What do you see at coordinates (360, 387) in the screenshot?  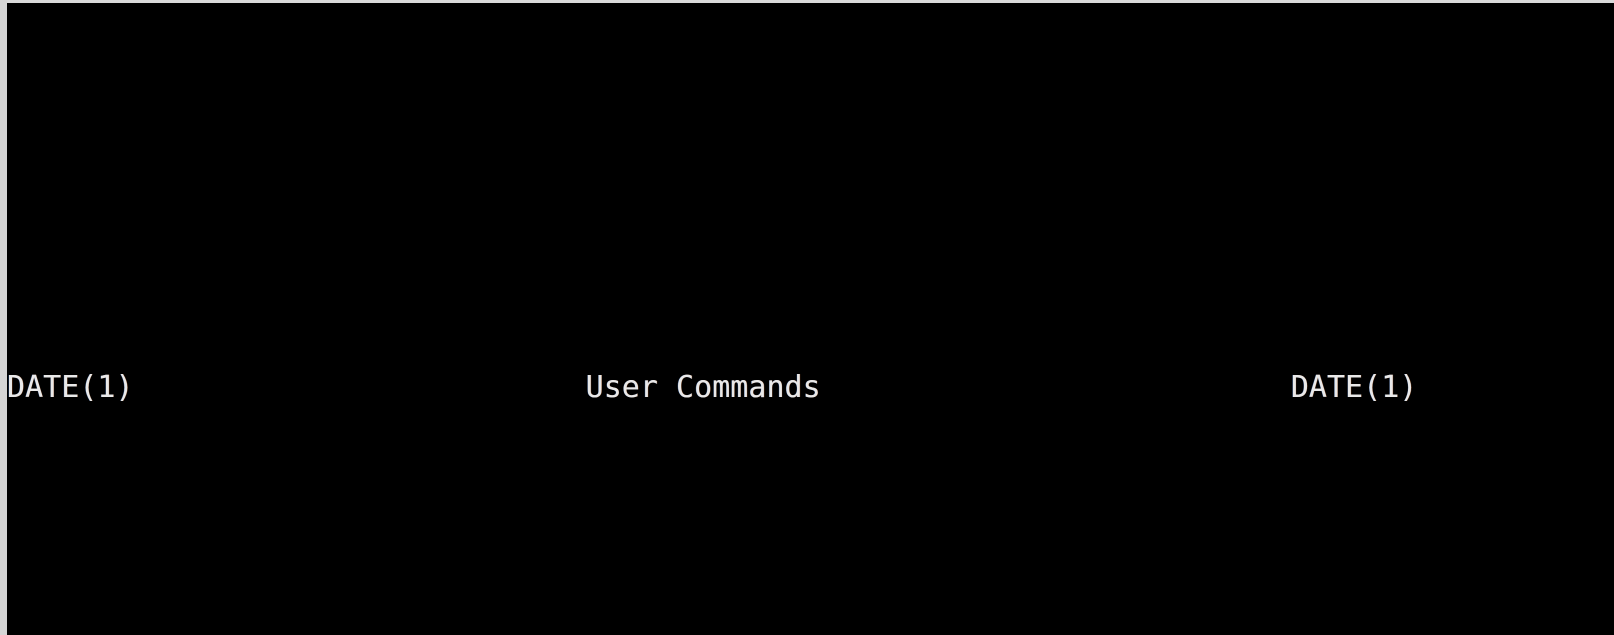 I see `header-gap-left` at bounding box center [360, 387].